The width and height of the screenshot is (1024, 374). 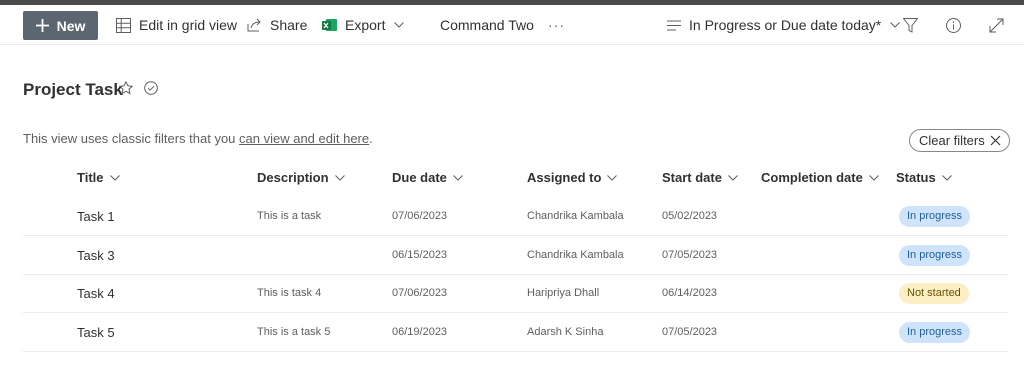 I want to click on cell-due-date: 06/19/2023, so click(x=420, y=332).